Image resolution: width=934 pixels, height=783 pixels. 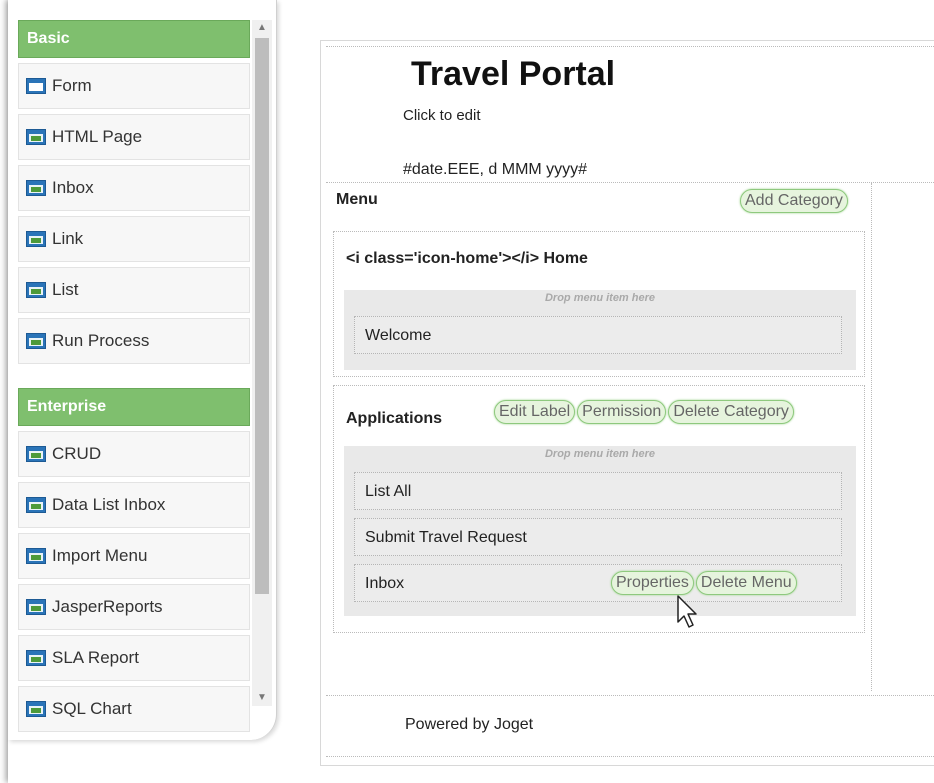 I want to click on add-category-button: Add Category, so click(x=794, y=201).